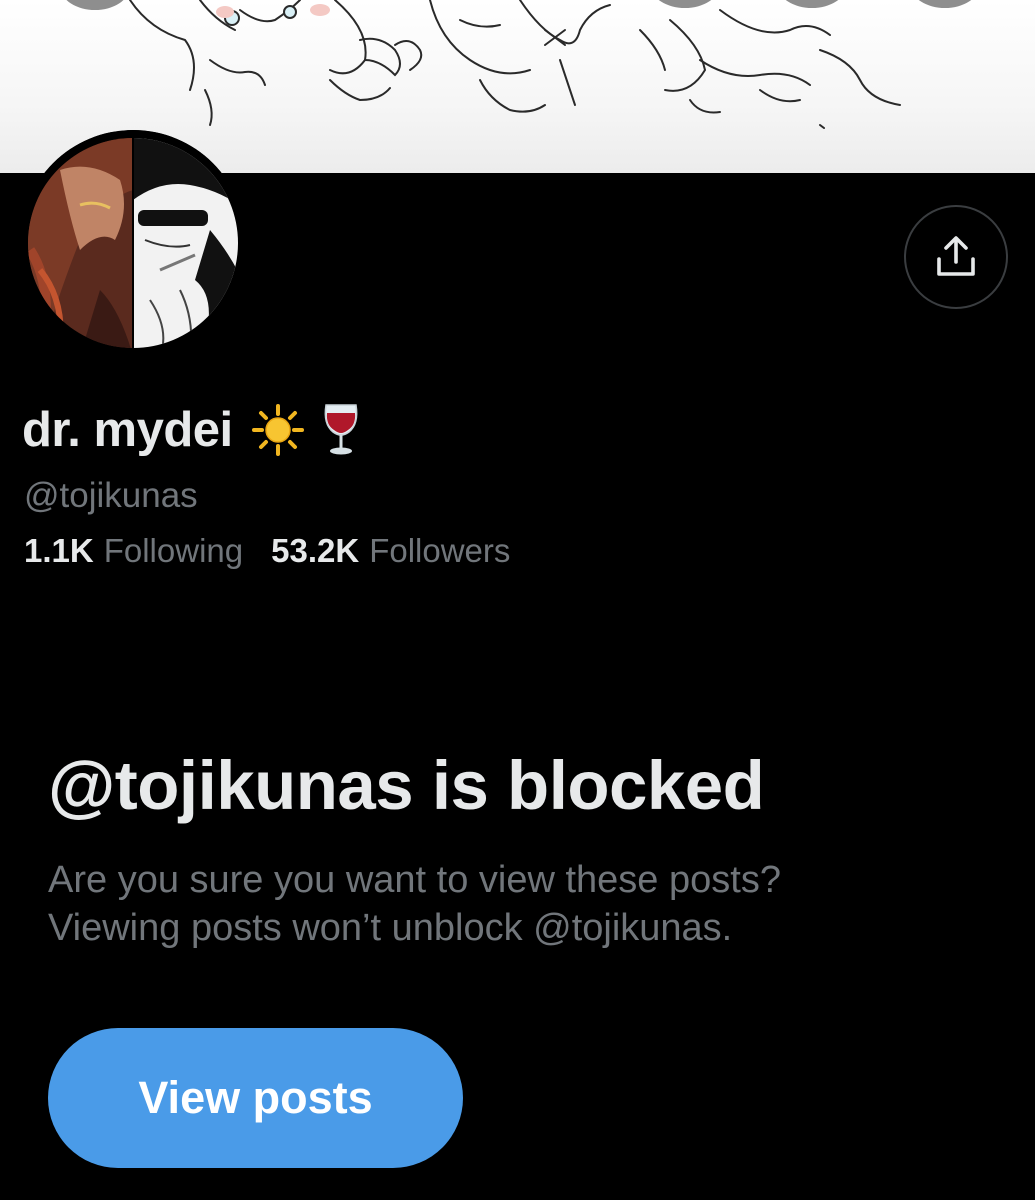 This screenshot has height=1200, width=1035. I want to click on profile-display-name: dr. mydei, so click(199, 430).